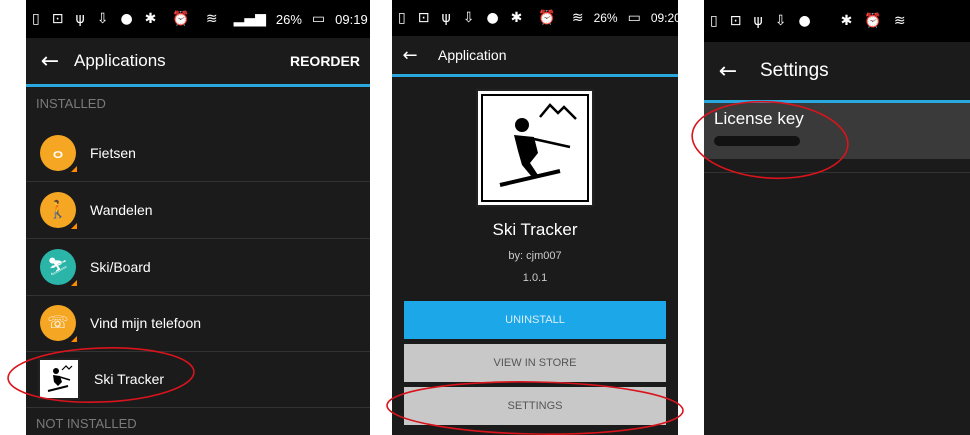 This screenshot has width=970, height=435. I want to click on ski-board-icon: ⛷, so click(58, 267).